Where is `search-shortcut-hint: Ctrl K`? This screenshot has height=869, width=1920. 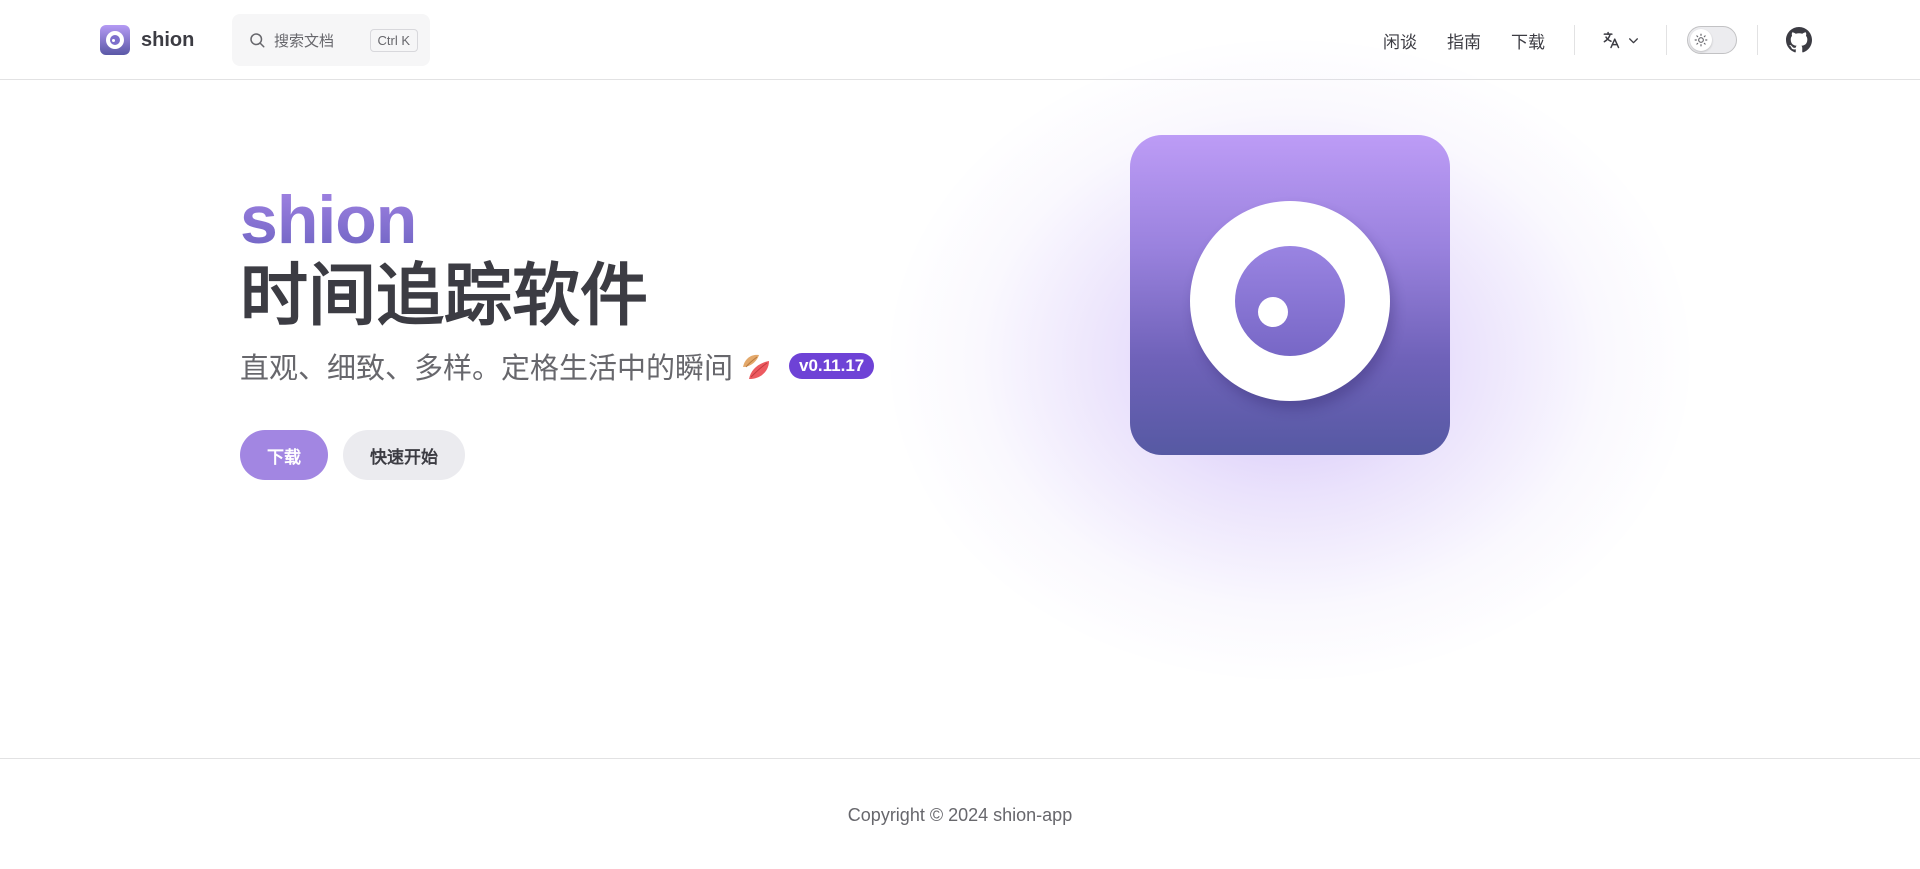
search-shortcut-hint: Ctrl K is located at coordinates (393, 40).